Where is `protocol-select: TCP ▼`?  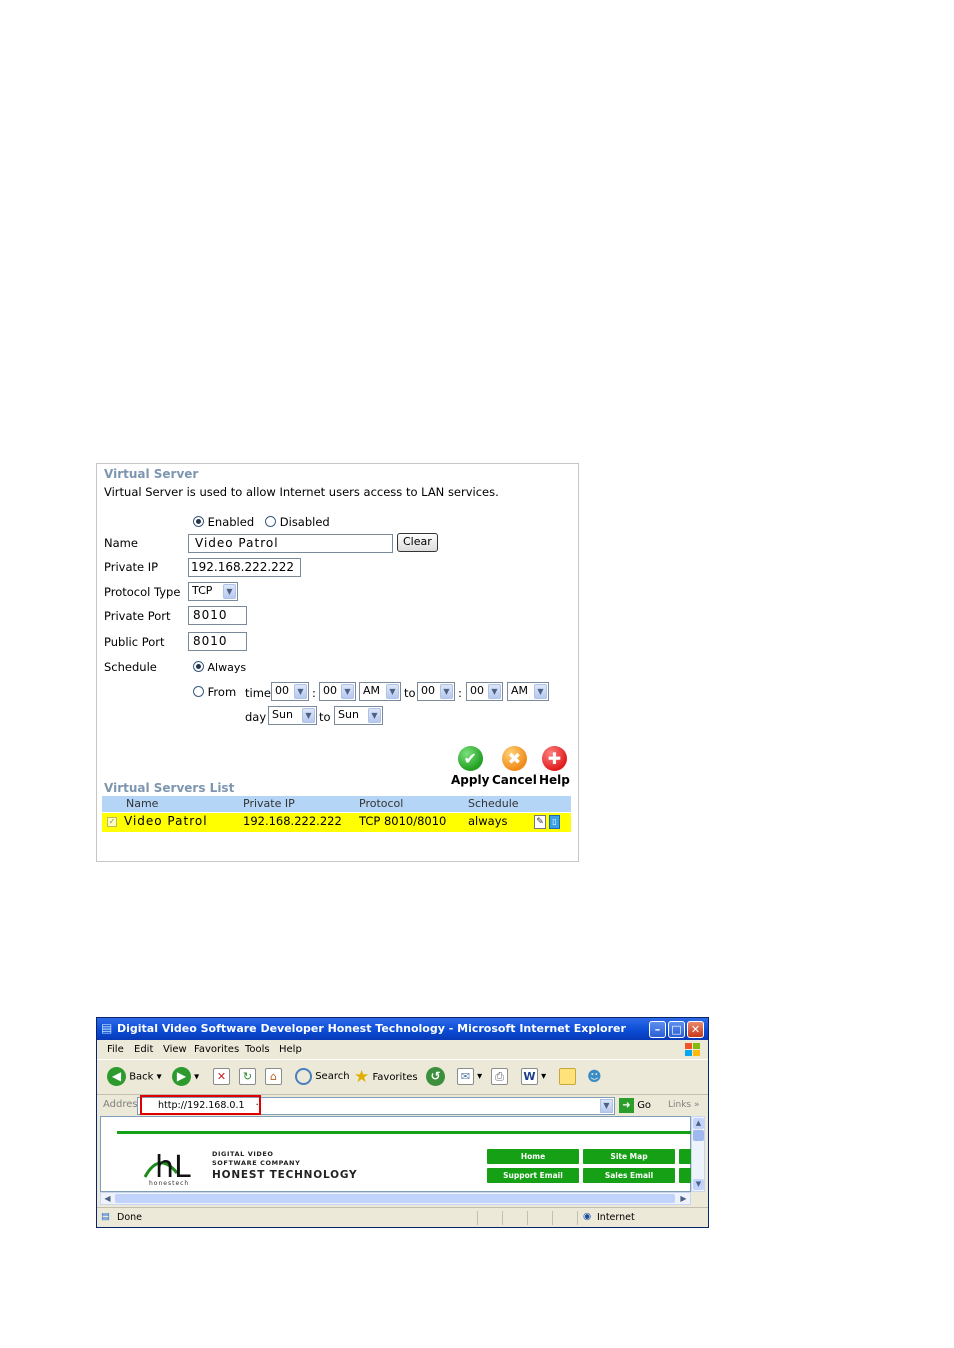
protocol-select: TCP ▼ is located at coordinates (213, 591).